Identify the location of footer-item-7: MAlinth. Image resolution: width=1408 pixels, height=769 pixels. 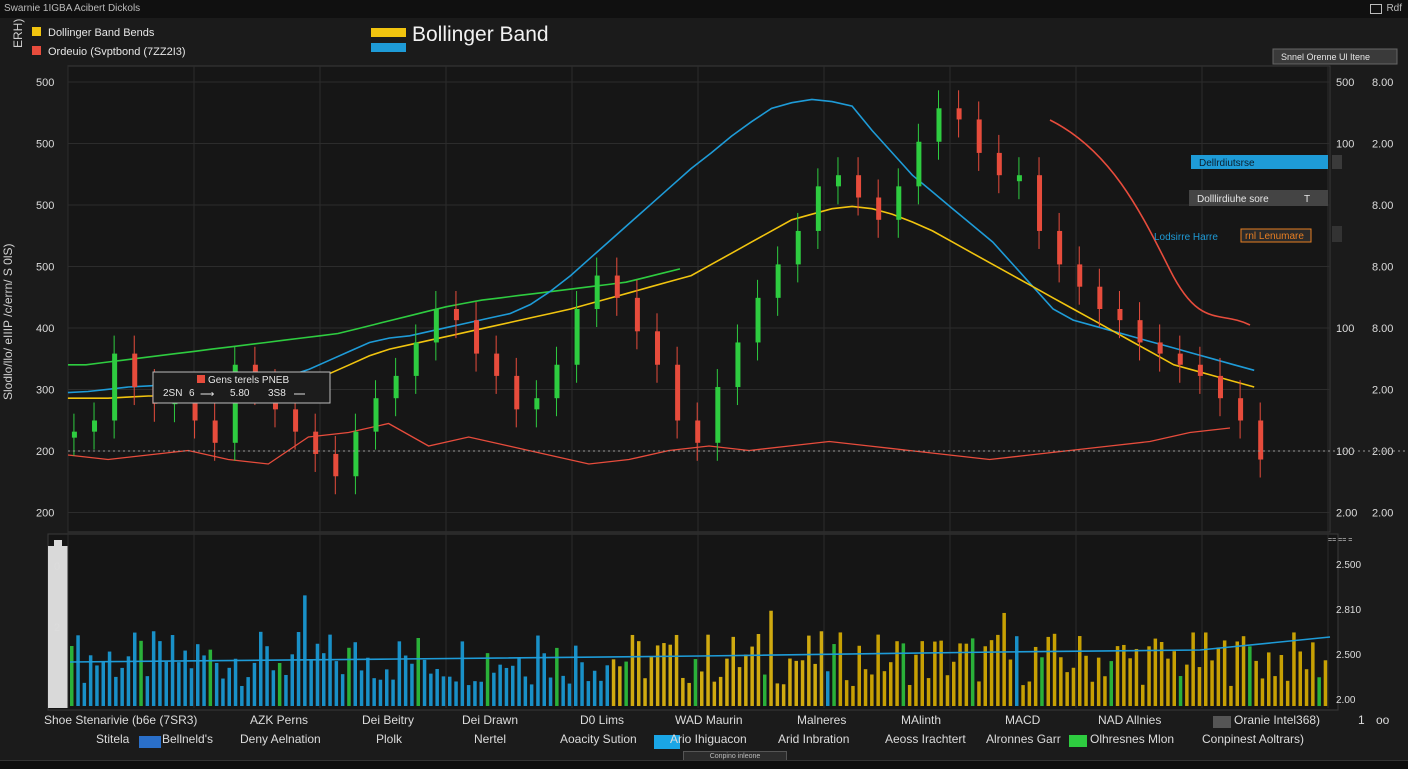
(921, 720).